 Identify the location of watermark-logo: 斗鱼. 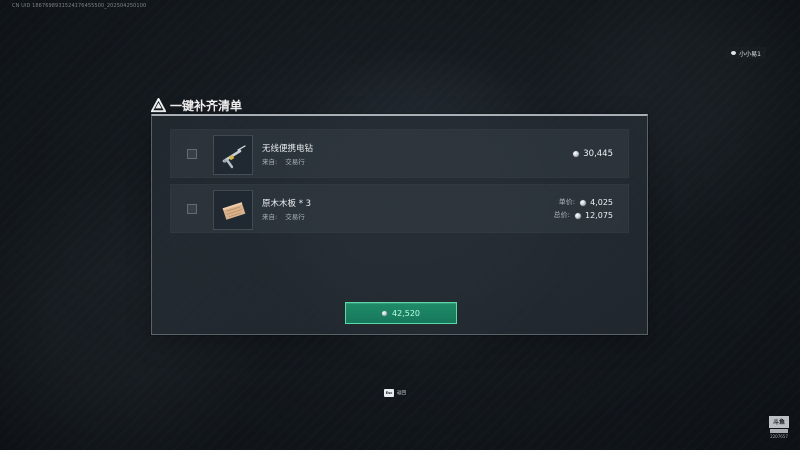
(779, 422).